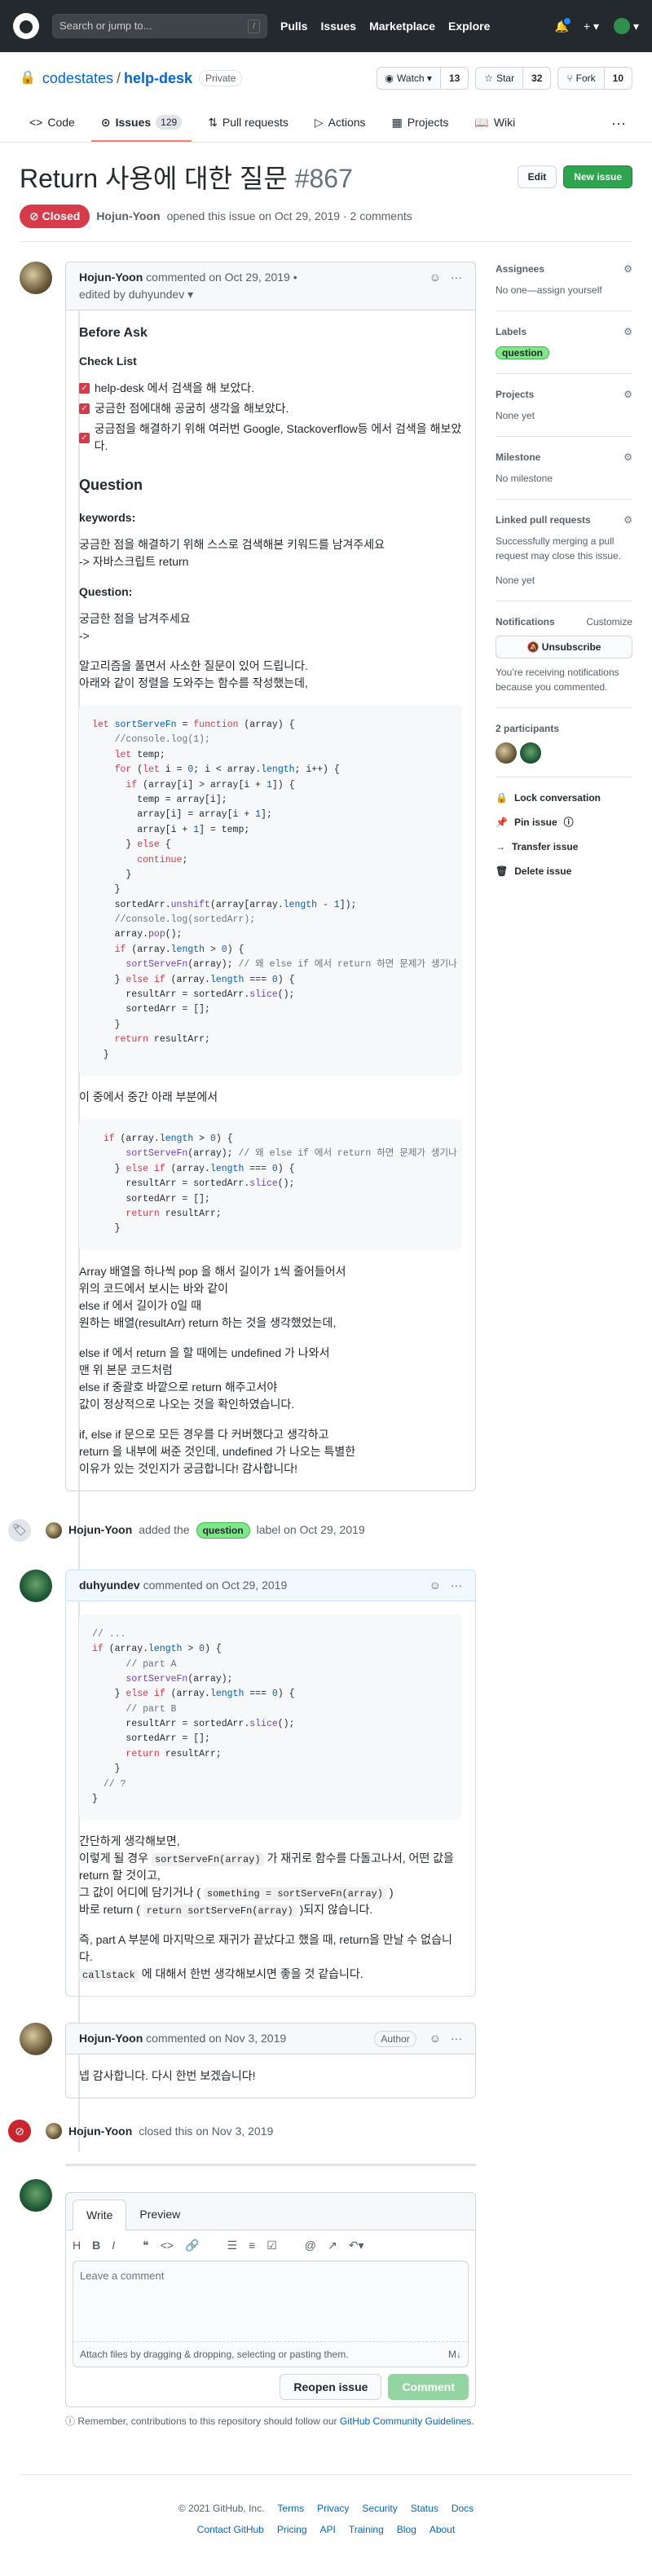 The image size is (652, 2576). What do you see at coordinates (520, 269) in the screenshot?
I see `assignees-title: Assignees` at bounding box center [520, 269].